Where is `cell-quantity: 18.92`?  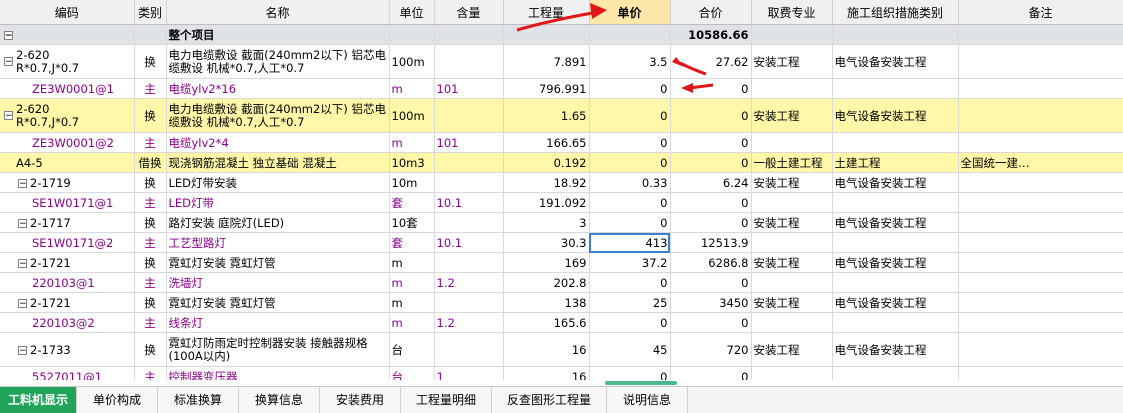
cell-quantity: 18.92 is located at coordinates (546, 182).